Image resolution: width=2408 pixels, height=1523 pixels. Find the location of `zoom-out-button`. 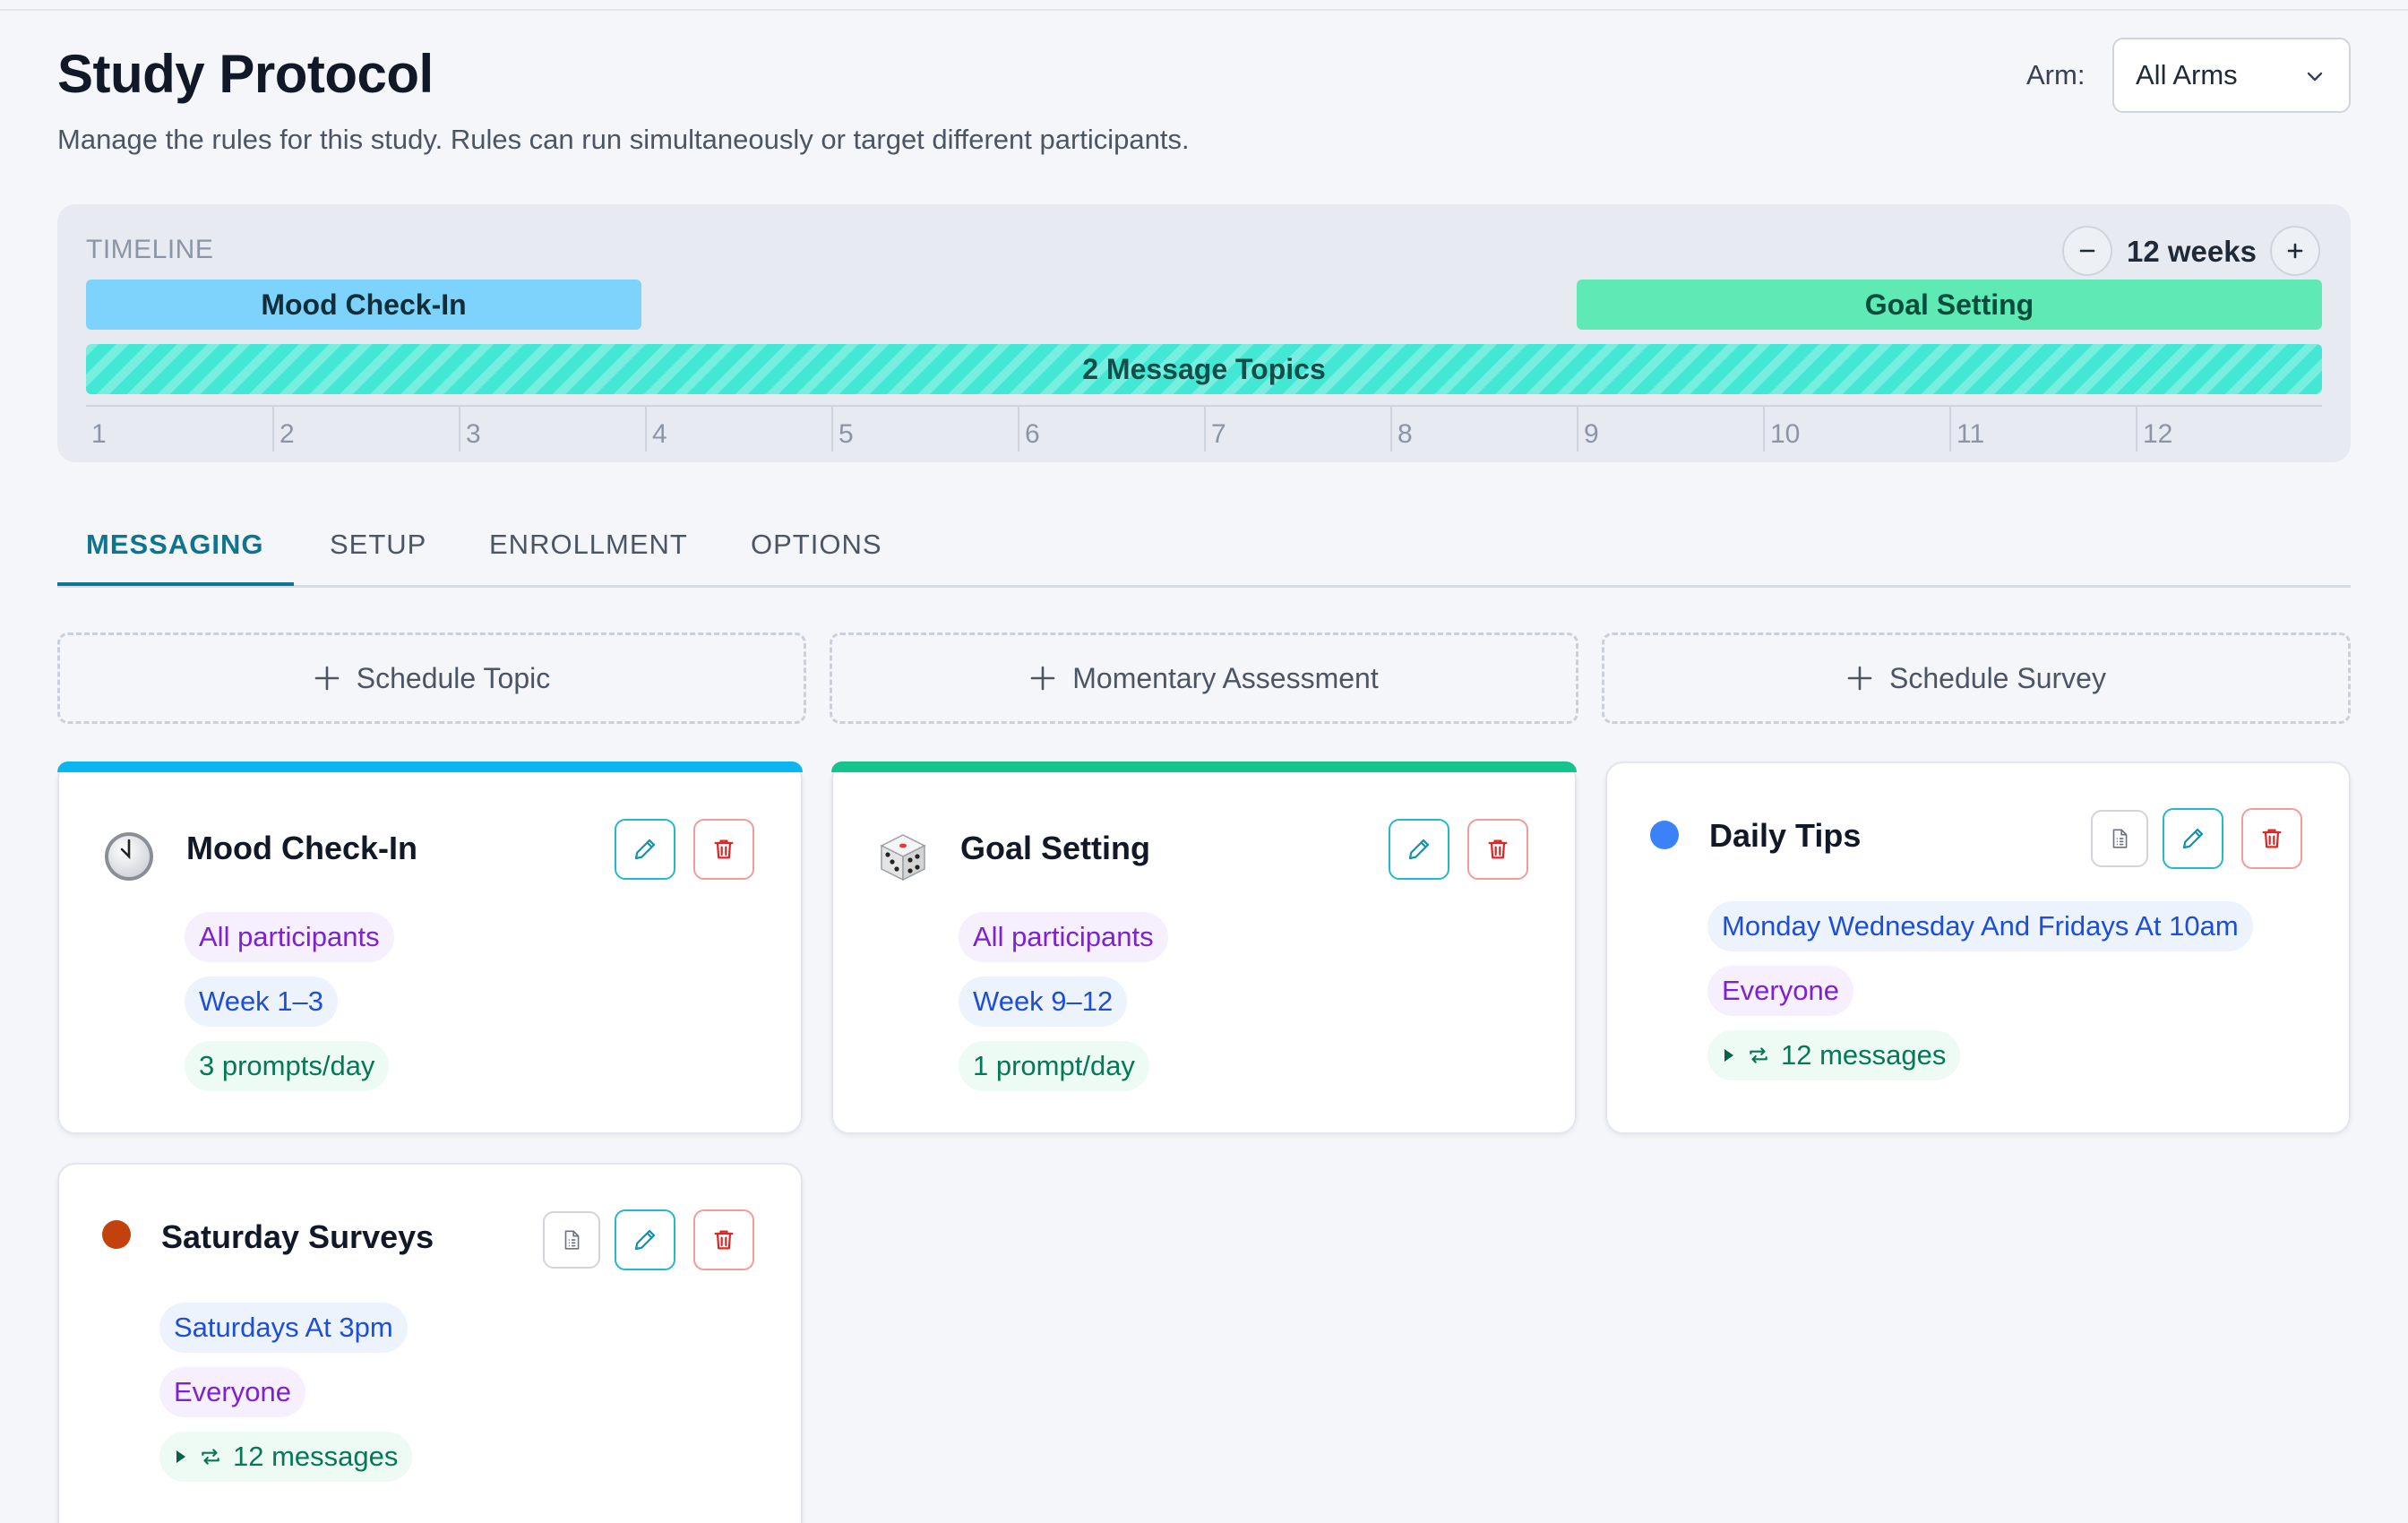

zoom-out-button is located at coordinates (2087, 251).